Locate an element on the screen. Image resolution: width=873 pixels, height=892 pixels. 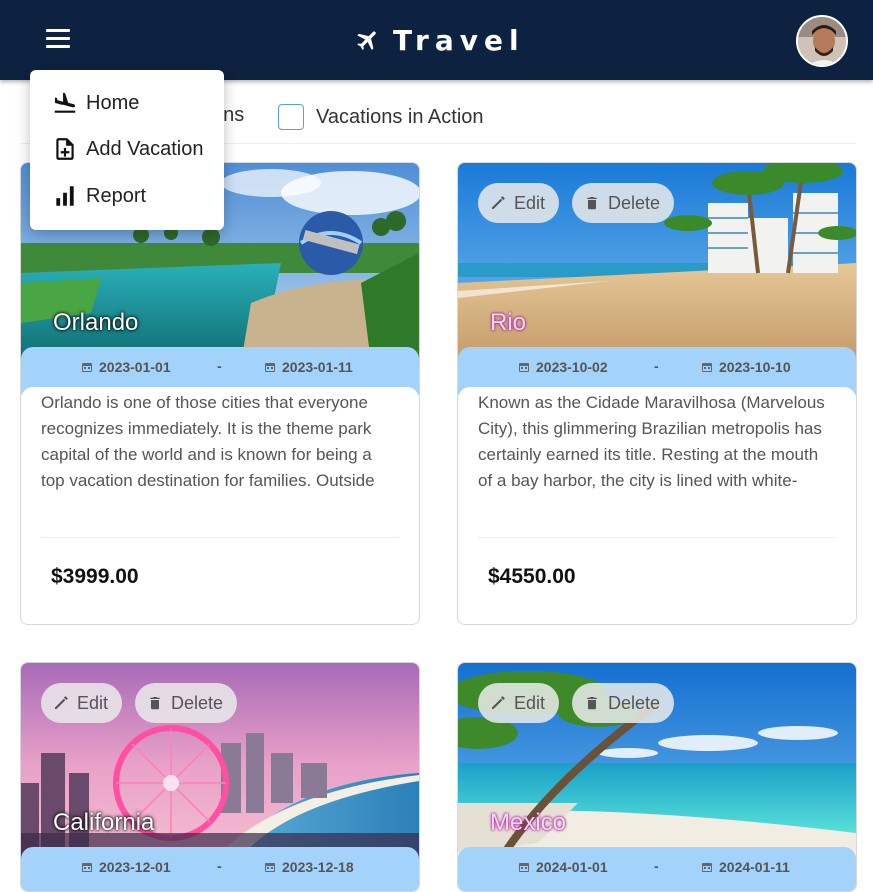
vacations-in-action-filter: Vacations in Action is located at coordinates (381, 117).